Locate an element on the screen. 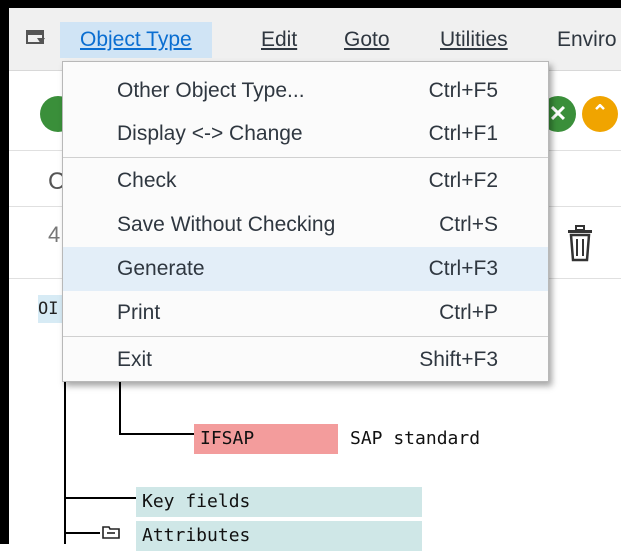  menu-item-label: Check is located at coordinates (147, 180).